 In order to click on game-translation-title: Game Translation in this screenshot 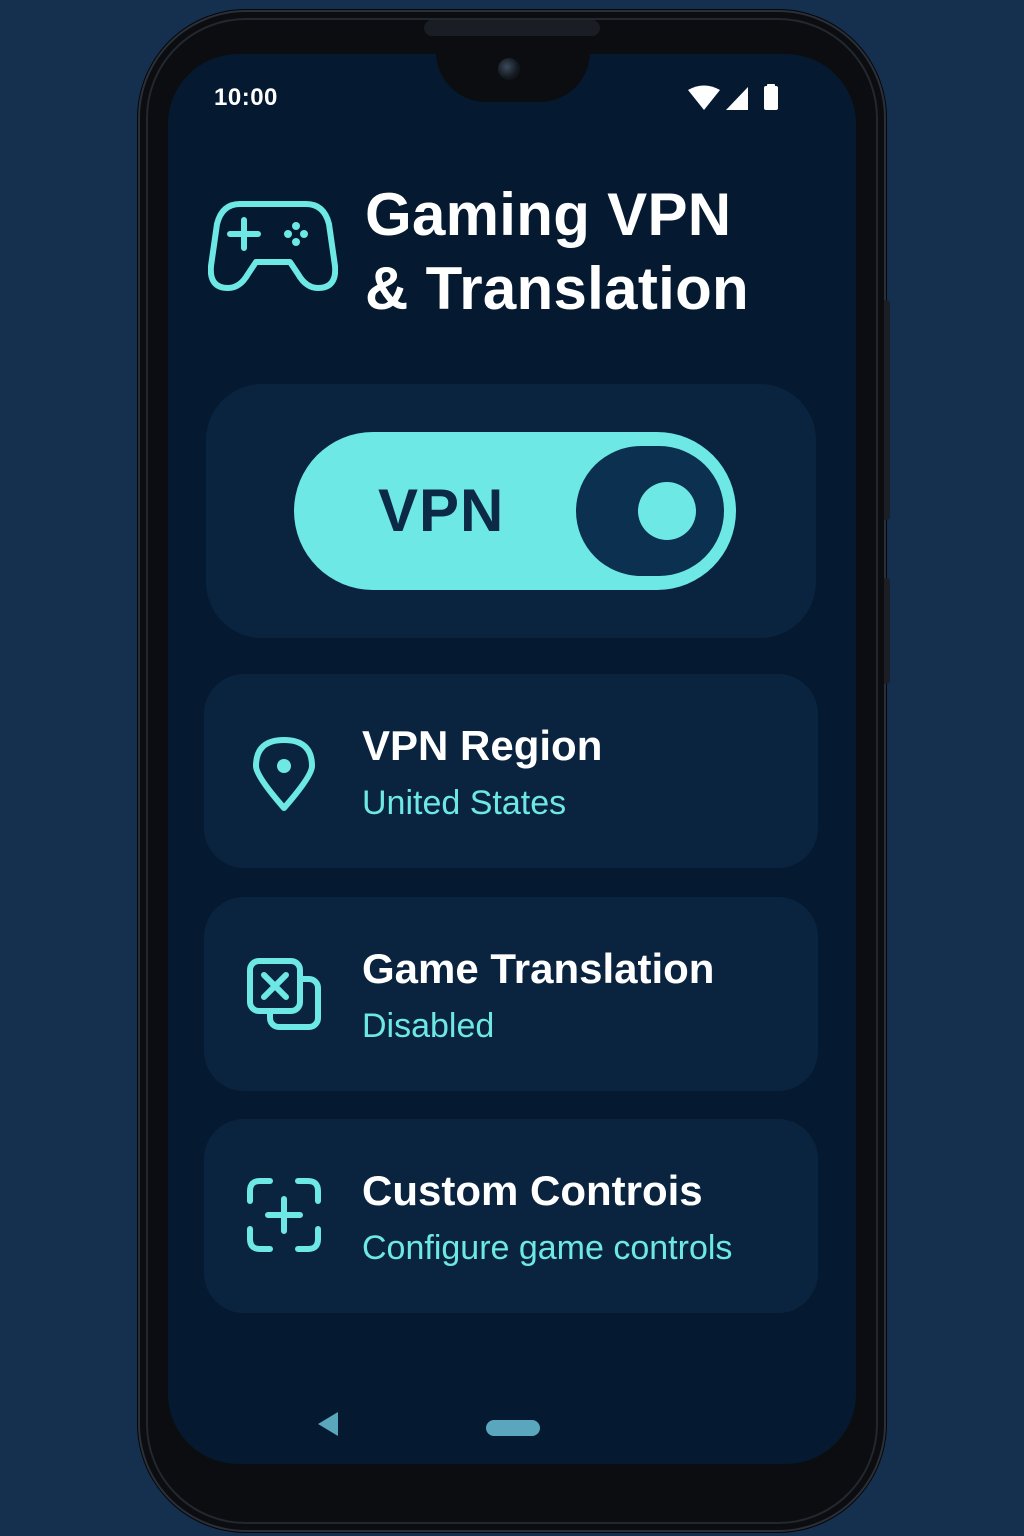, I will do `click(538, 968)`.